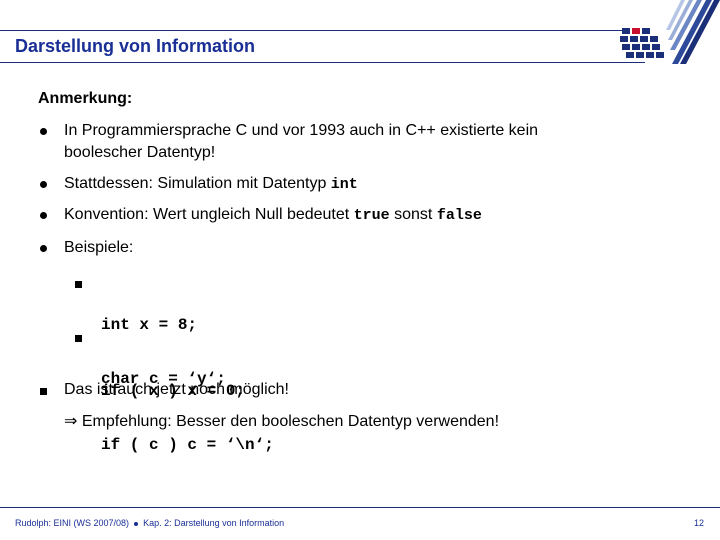 The width and height of the screenshot is (720, 540). What do you see at coordinates (85, 98) in the screenshot?
I see `section-heading: Anmerkung:` at bounding box center [85, 98].